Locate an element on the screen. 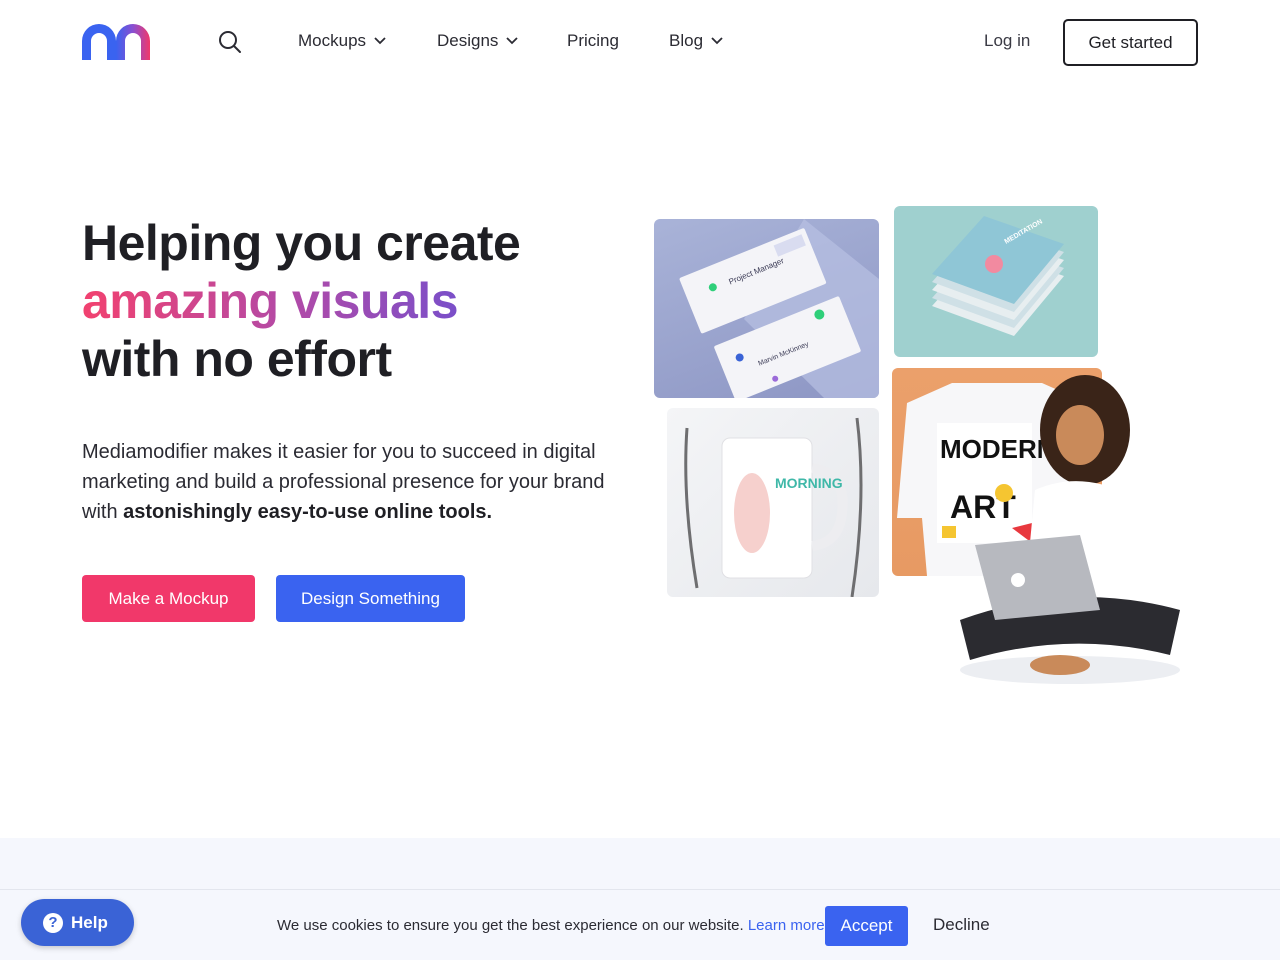  login-link: Log in is located at coordinates (1007, 41).